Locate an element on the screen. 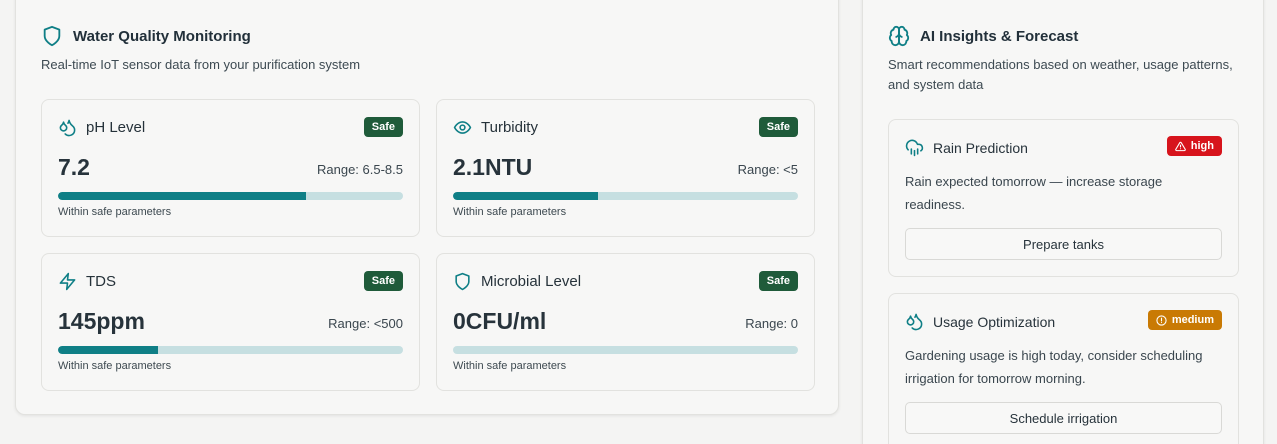 The width and height of the screenshot is (1277, 444). insight-header: Rain Prediction is located at coordinates (966, 147).